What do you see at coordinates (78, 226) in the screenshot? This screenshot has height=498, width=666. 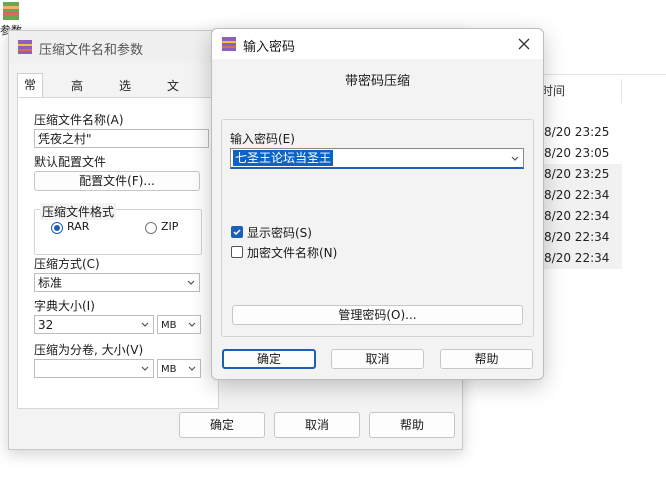 I see `format-rar-label: RAR` at bounding box center [78, 226].